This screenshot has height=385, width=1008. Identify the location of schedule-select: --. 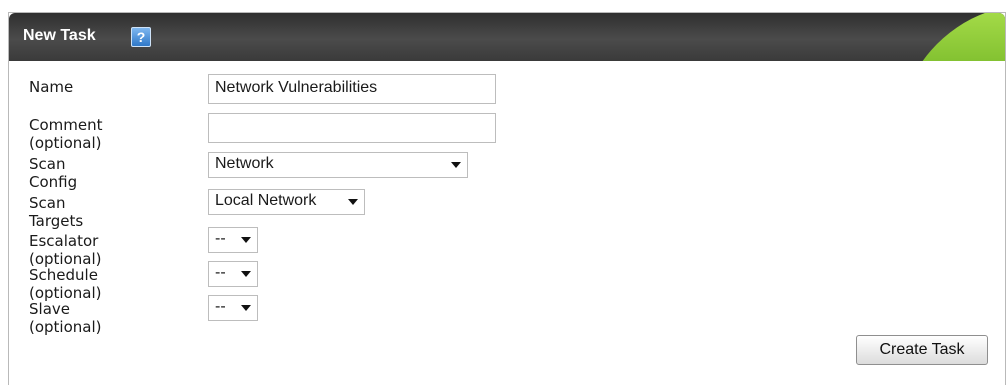
(233, 274).